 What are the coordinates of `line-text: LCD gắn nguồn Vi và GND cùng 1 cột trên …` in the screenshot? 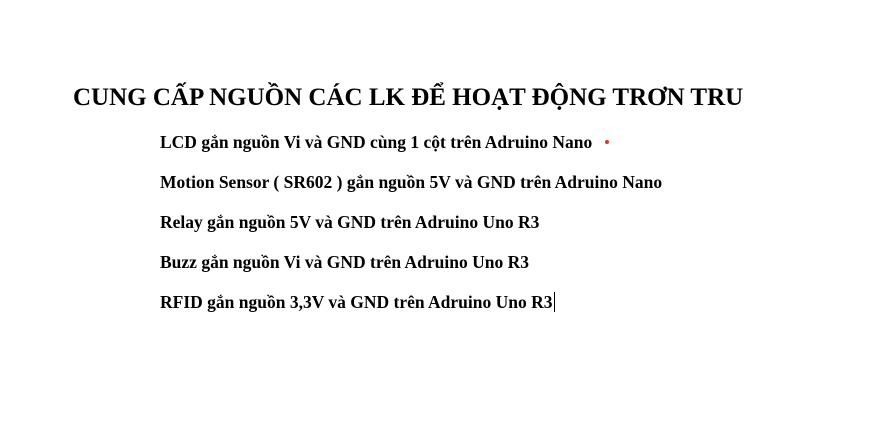 It's located at (376, 142).